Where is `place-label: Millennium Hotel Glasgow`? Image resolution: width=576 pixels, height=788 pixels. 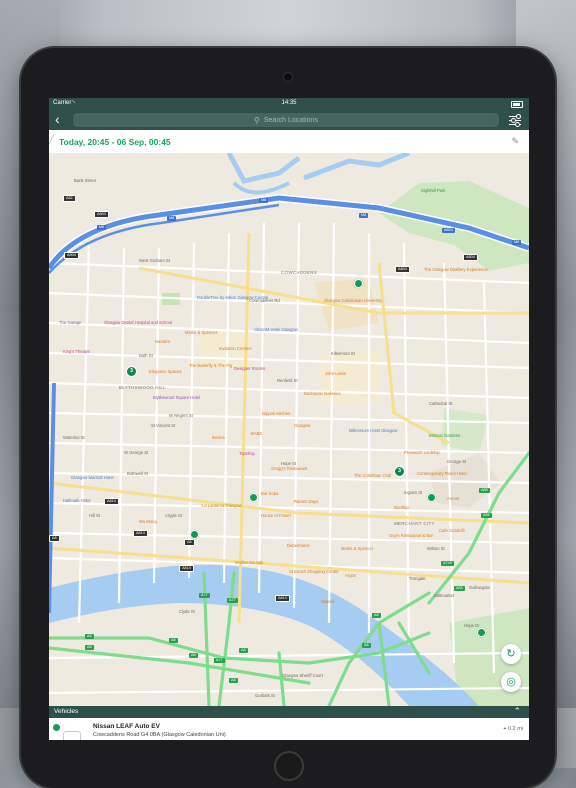 place-label: Millennium Hotel Glasgow is located at coordinates (373, 430).